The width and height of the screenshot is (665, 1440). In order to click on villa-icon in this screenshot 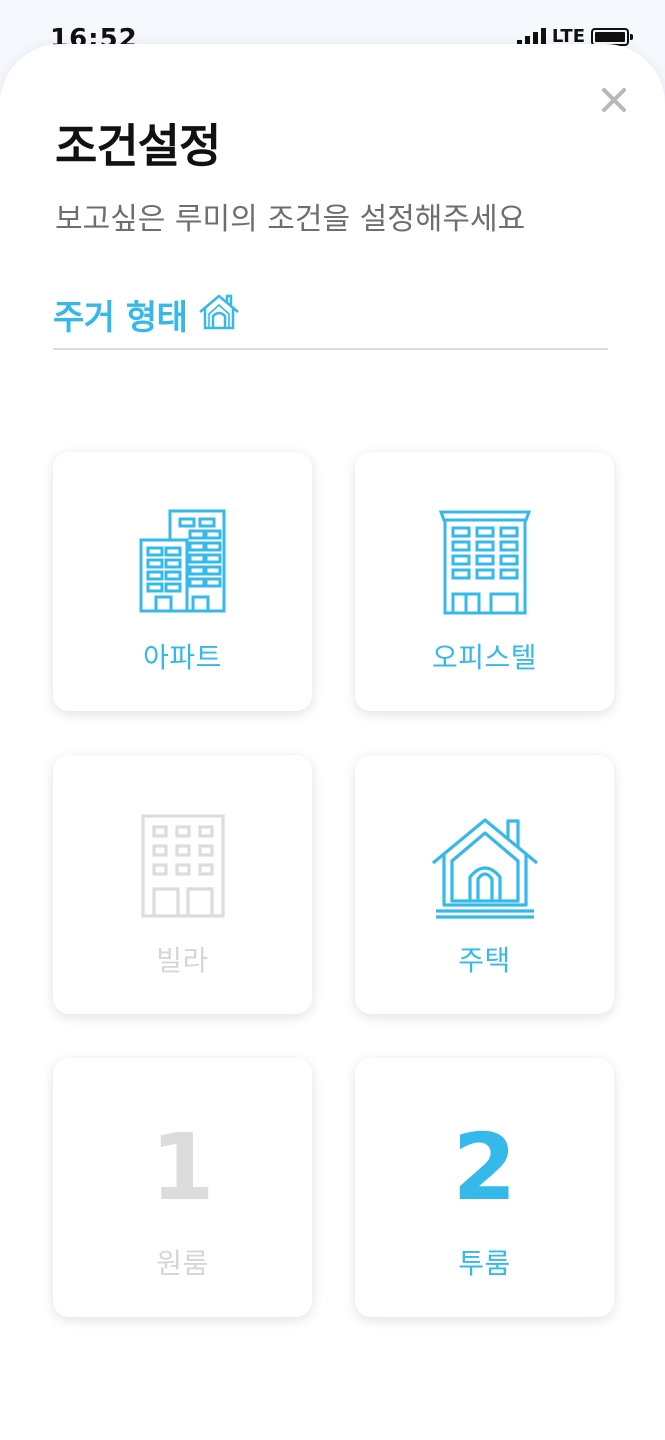, I will do `click(182, 866)`.